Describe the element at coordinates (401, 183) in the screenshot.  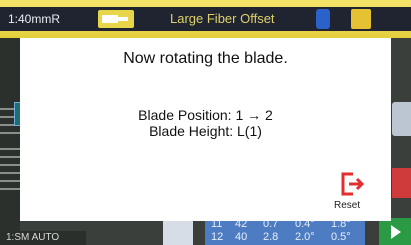
I see `side-button-red` at that location.